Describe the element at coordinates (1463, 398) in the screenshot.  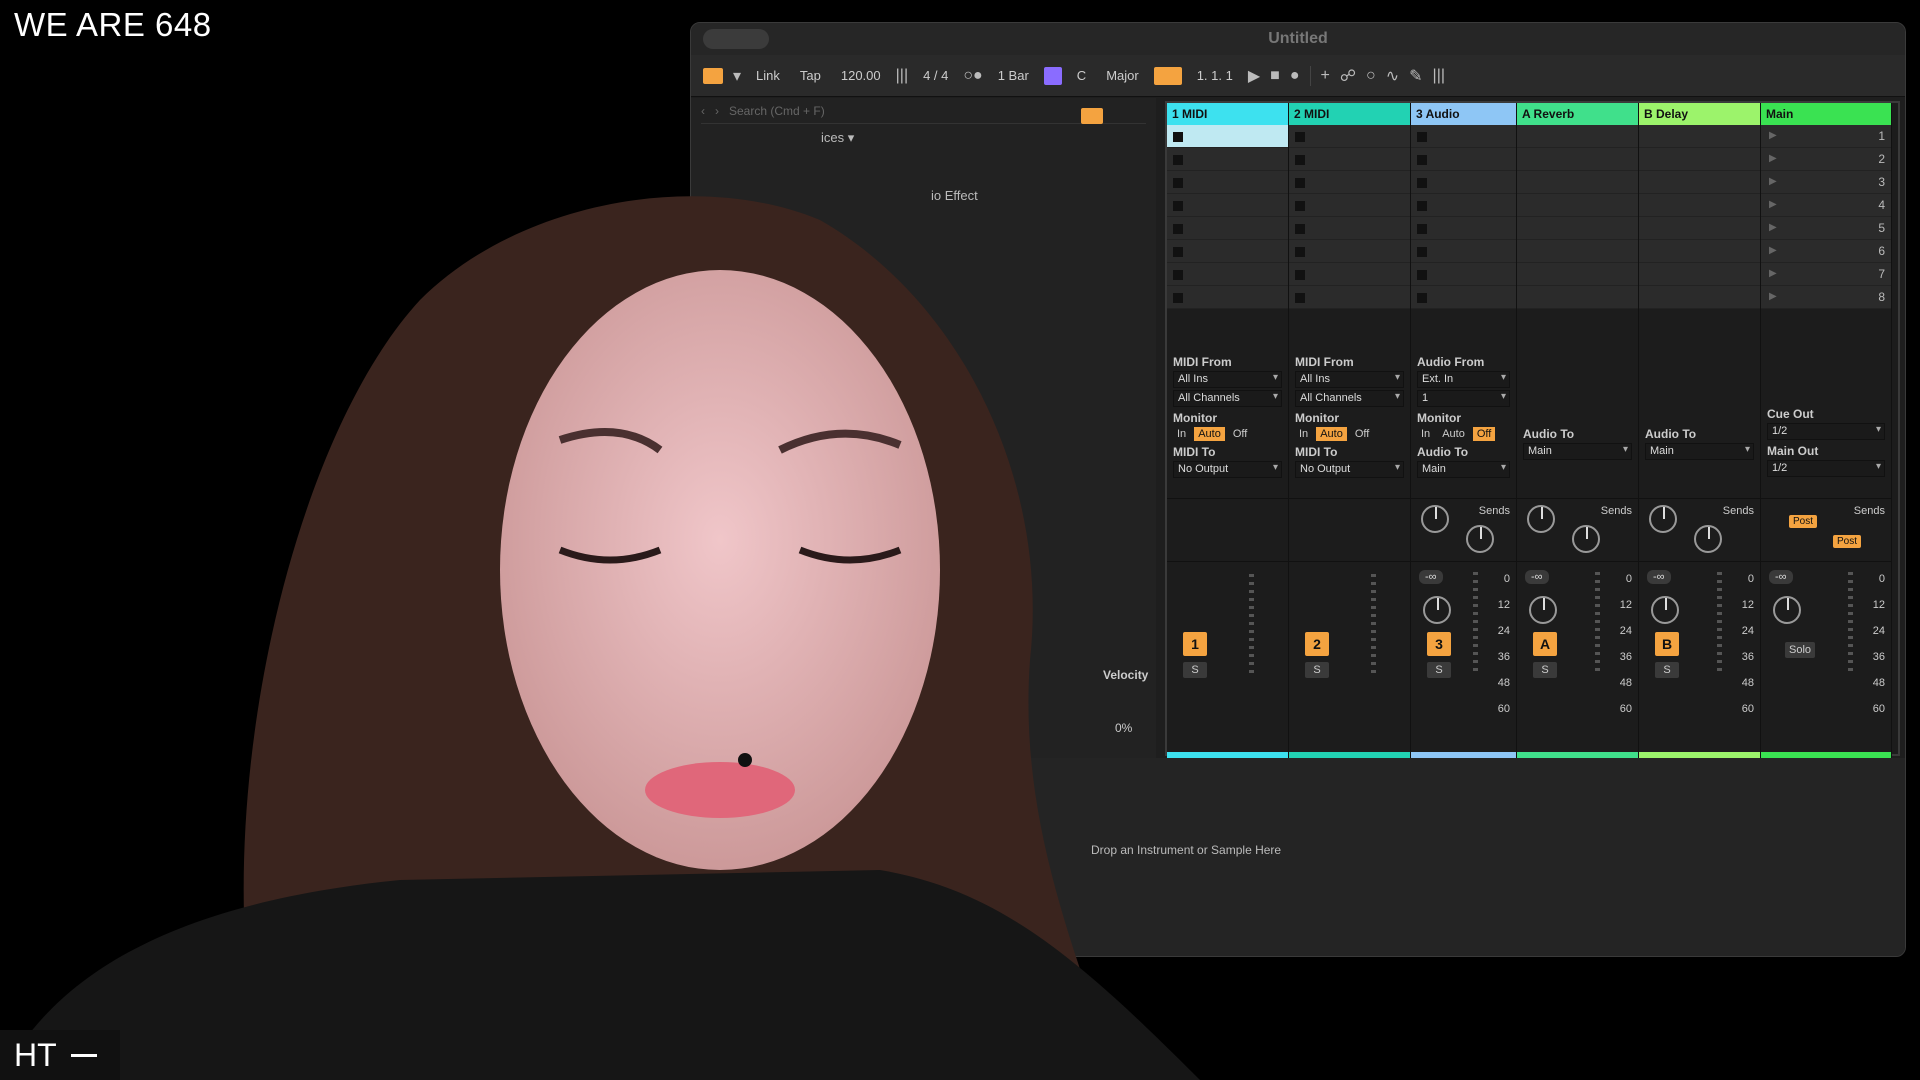
I see `input-channel-dropdown: 1` at that location.